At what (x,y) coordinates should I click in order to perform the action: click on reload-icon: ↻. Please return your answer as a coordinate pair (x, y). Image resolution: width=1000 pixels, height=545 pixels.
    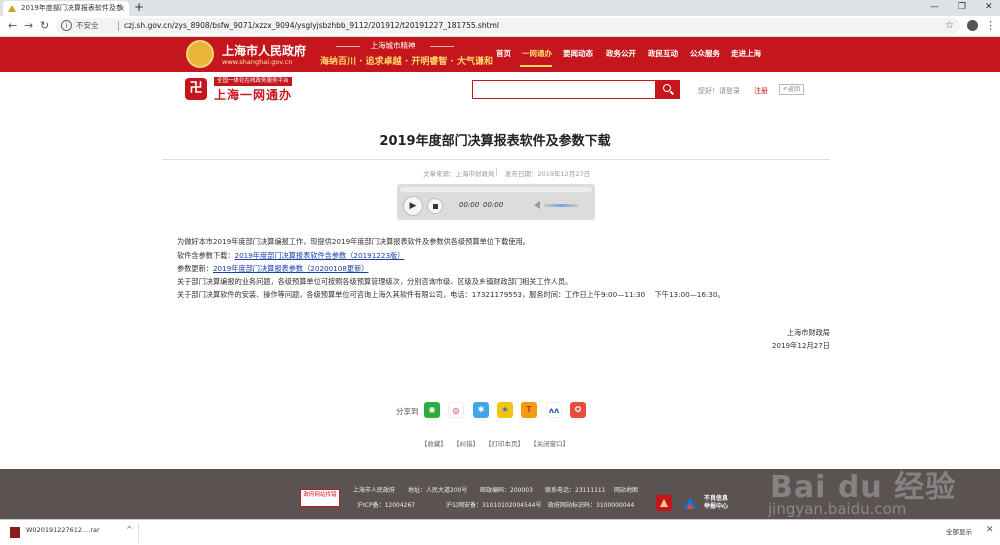
    Looking at the image, I should click on (44, 26).